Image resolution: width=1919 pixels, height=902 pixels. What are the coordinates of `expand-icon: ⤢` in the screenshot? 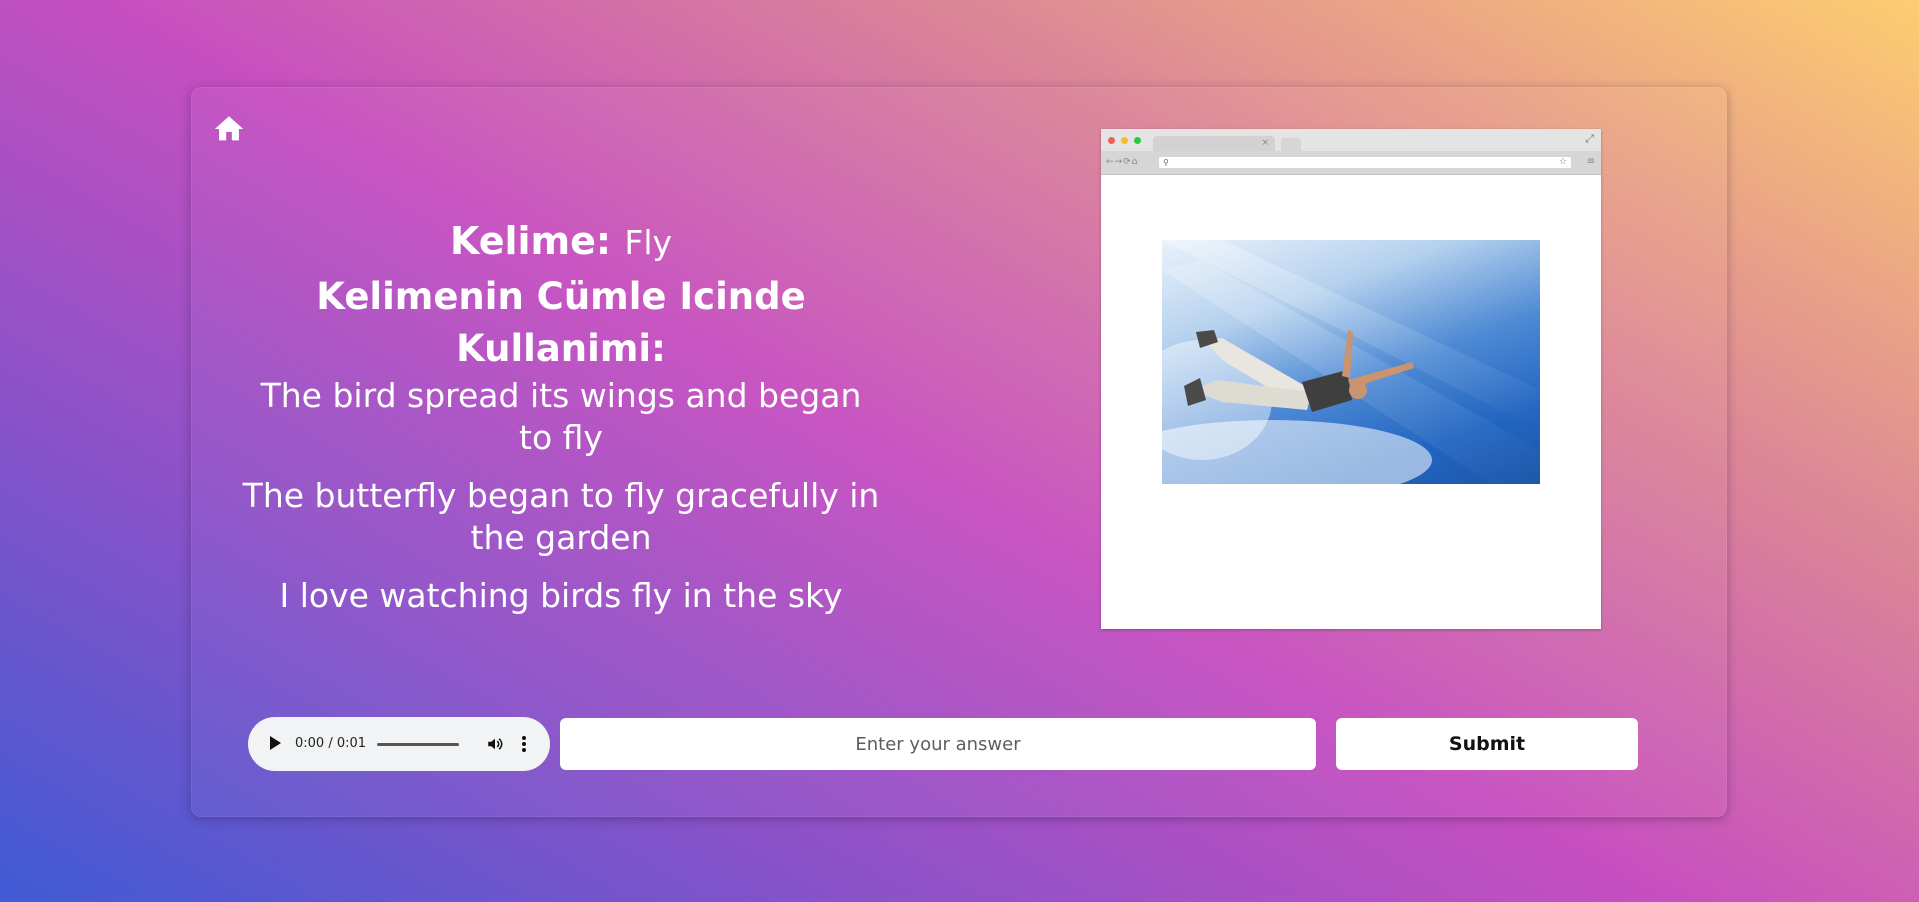 It's located at (1589, 138).